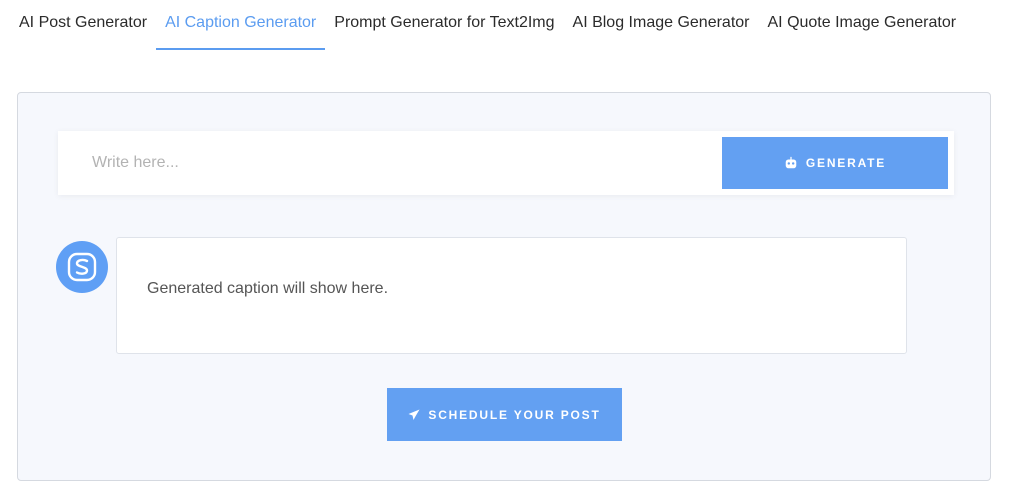  What do you see at coordinates (791, 162) in the screenshot?
I see `robot-icon` at bounding box center [791, 162].